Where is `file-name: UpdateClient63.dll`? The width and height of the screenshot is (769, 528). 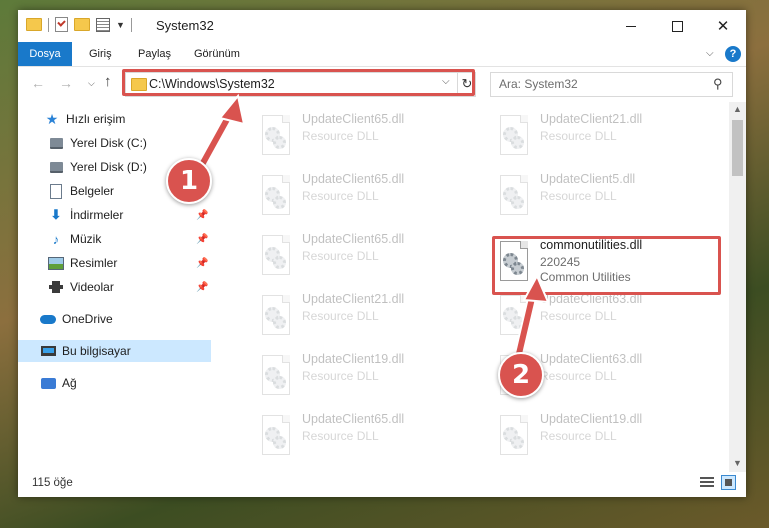
file-name: UpdateClient63.dll is located at coordinates (591, 359).